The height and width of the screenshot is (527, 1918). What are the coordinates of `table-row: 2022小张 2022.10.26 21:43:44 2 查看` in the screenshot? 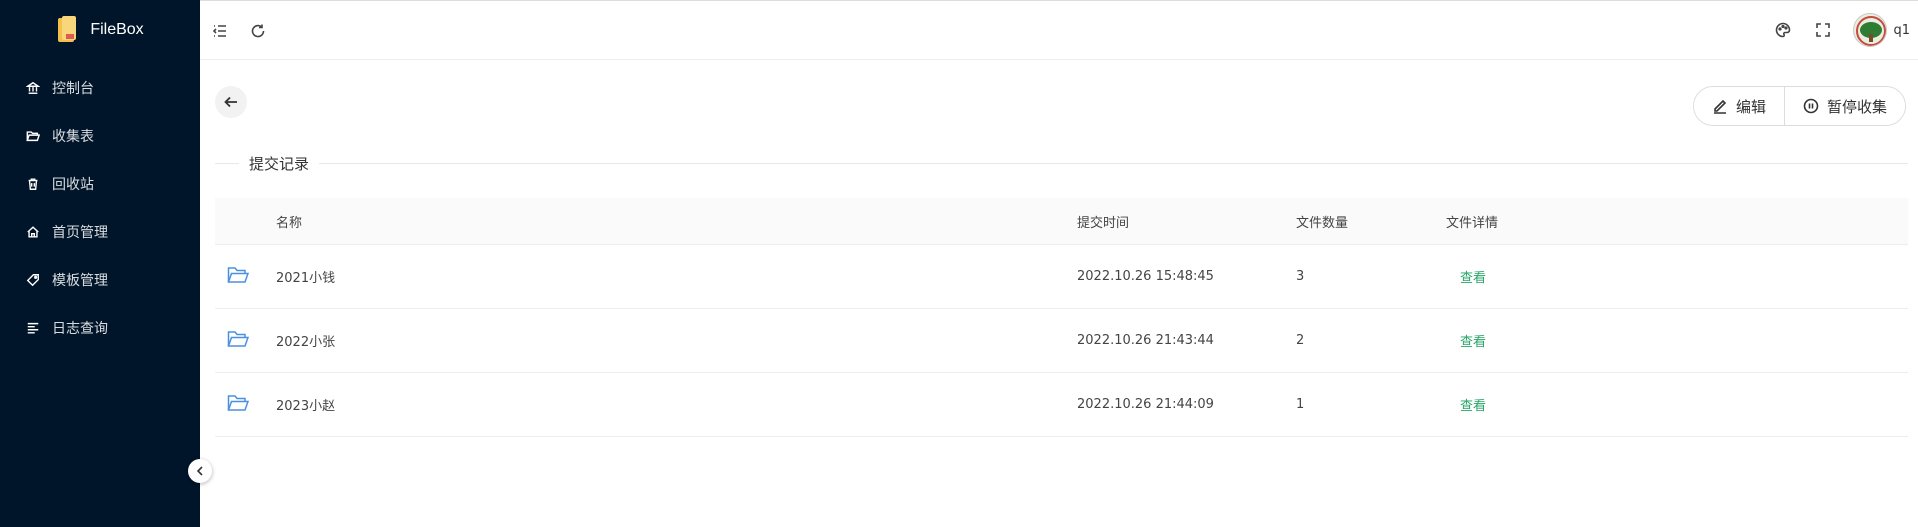 It's located at (1061, 341).